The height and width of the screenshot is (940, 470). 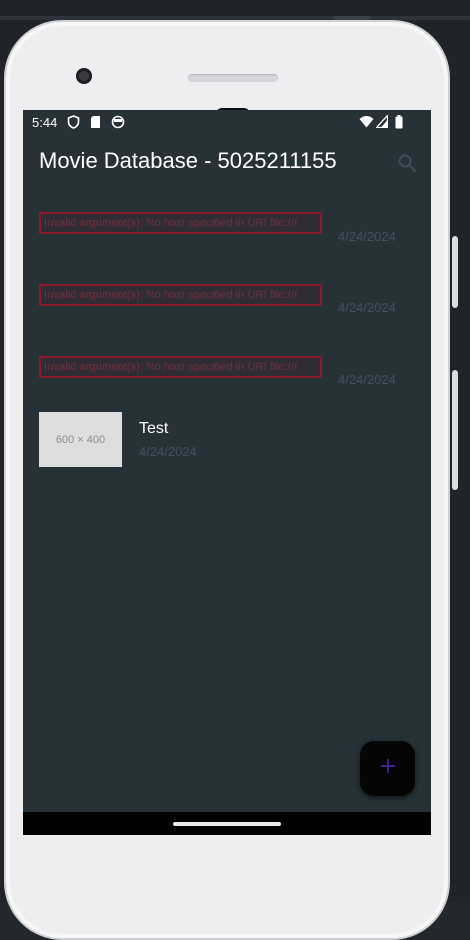 I want to click on thumbnail-placeholder-text: 600 × 400, so click(x=80, y=439).